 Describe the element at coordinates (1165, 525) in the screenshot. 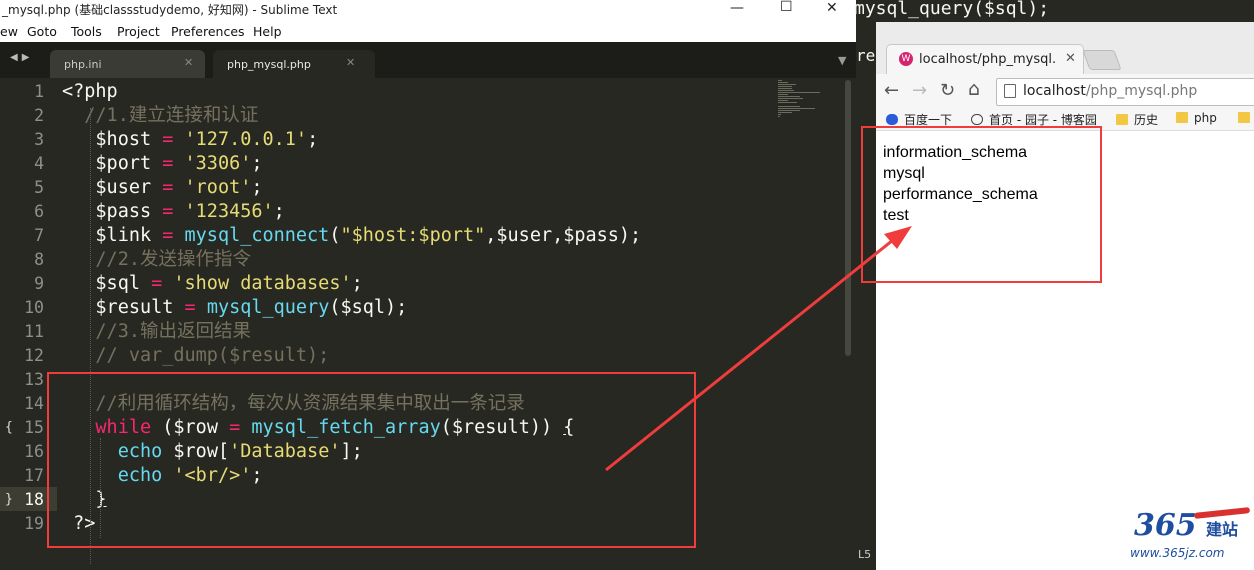

I see `logo-number: 365` at that location.